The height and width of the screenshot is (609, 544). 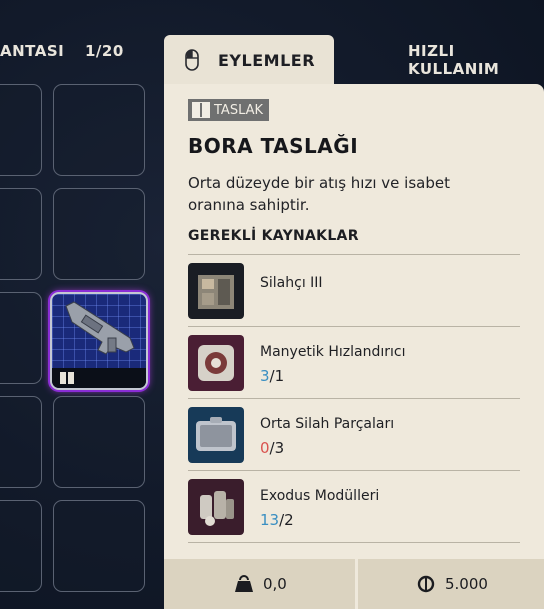 I want to click on resource-name: Orta Silah Parçaları, so click(x=327, y=424).